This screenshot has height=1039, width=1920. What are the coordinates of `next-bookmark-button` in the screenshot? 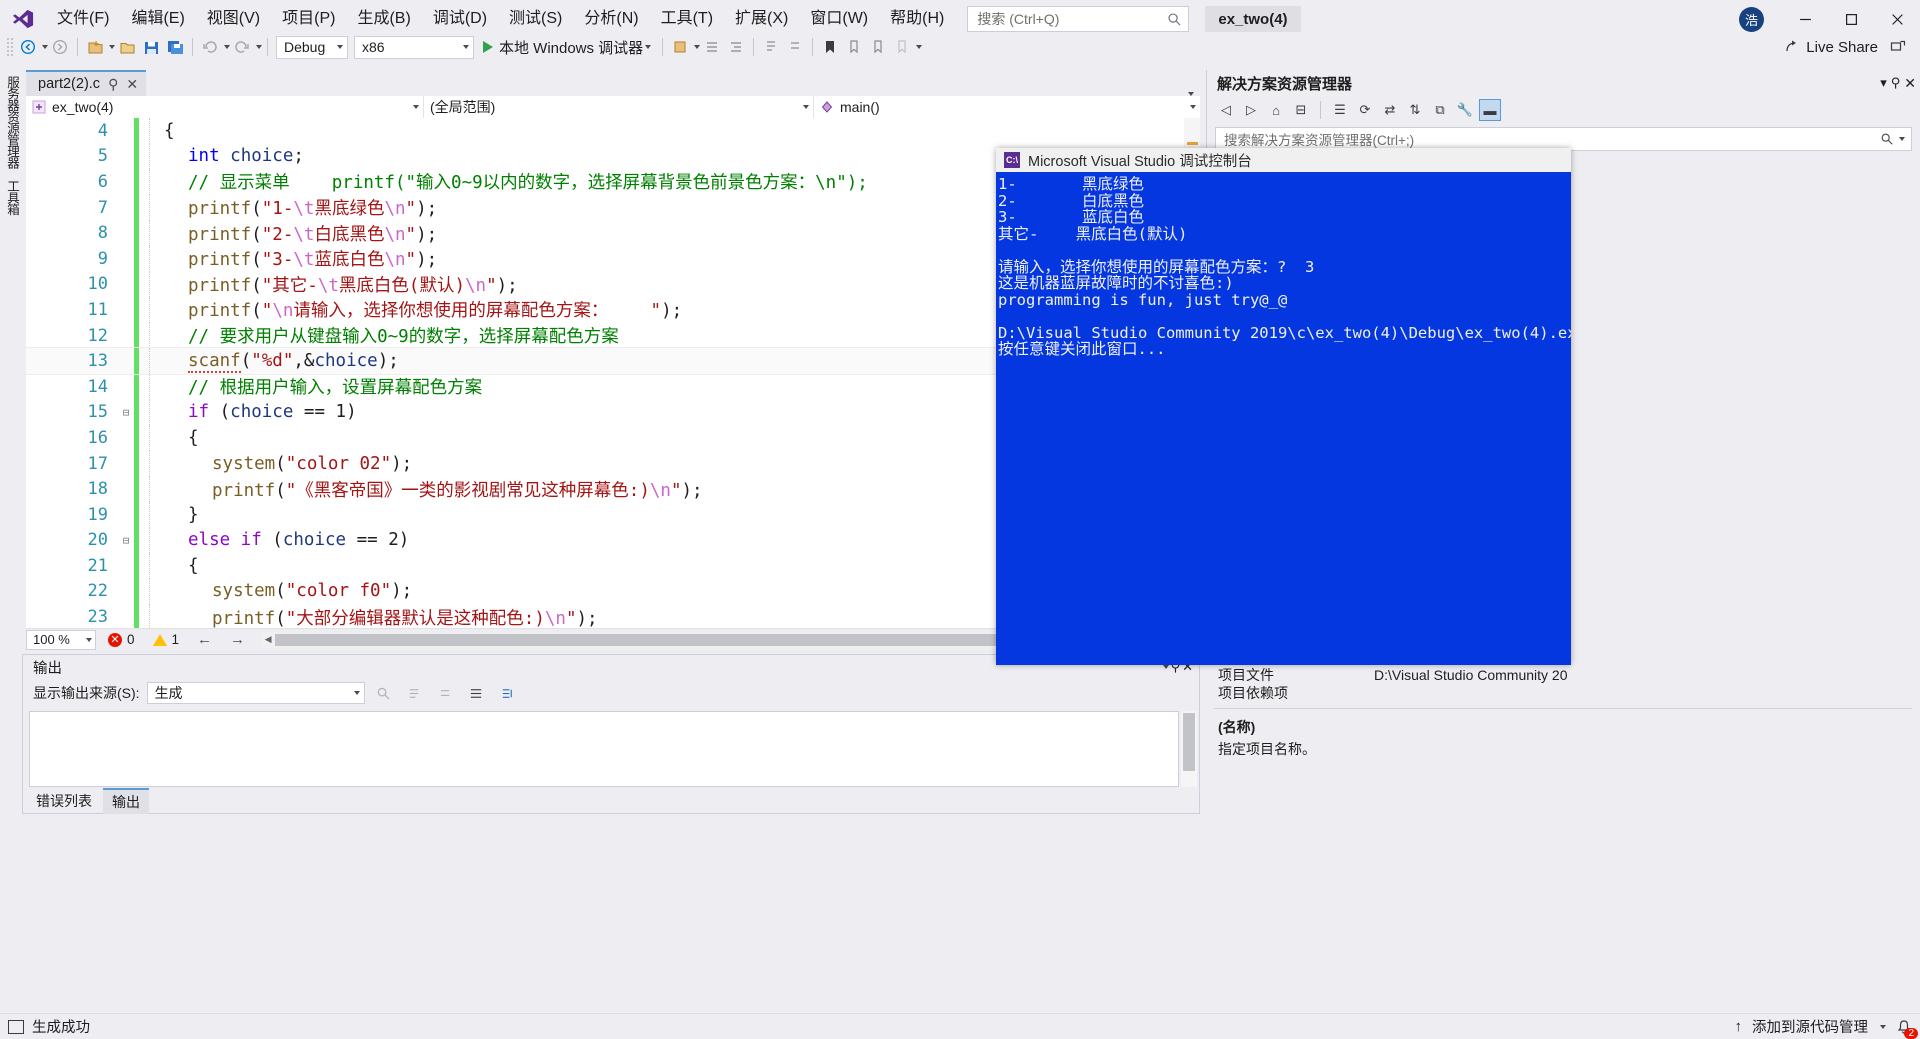 It's located at (854, 47).